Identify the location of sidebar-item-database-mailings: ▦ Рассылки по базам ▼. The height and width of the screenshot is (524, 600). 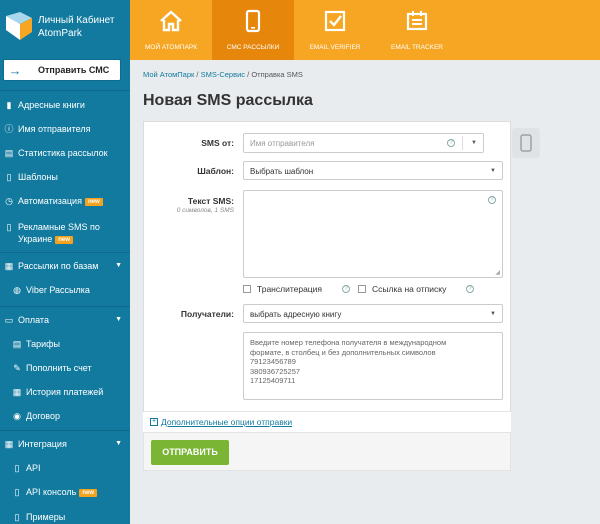
(65, 266).